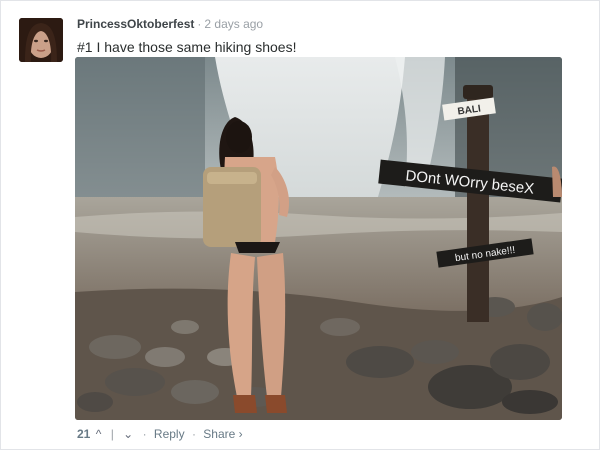 This screenshot has width=600, height=450. I want to click on comment-text: #1 I have those same hiking shoes!, so click(187, 47).